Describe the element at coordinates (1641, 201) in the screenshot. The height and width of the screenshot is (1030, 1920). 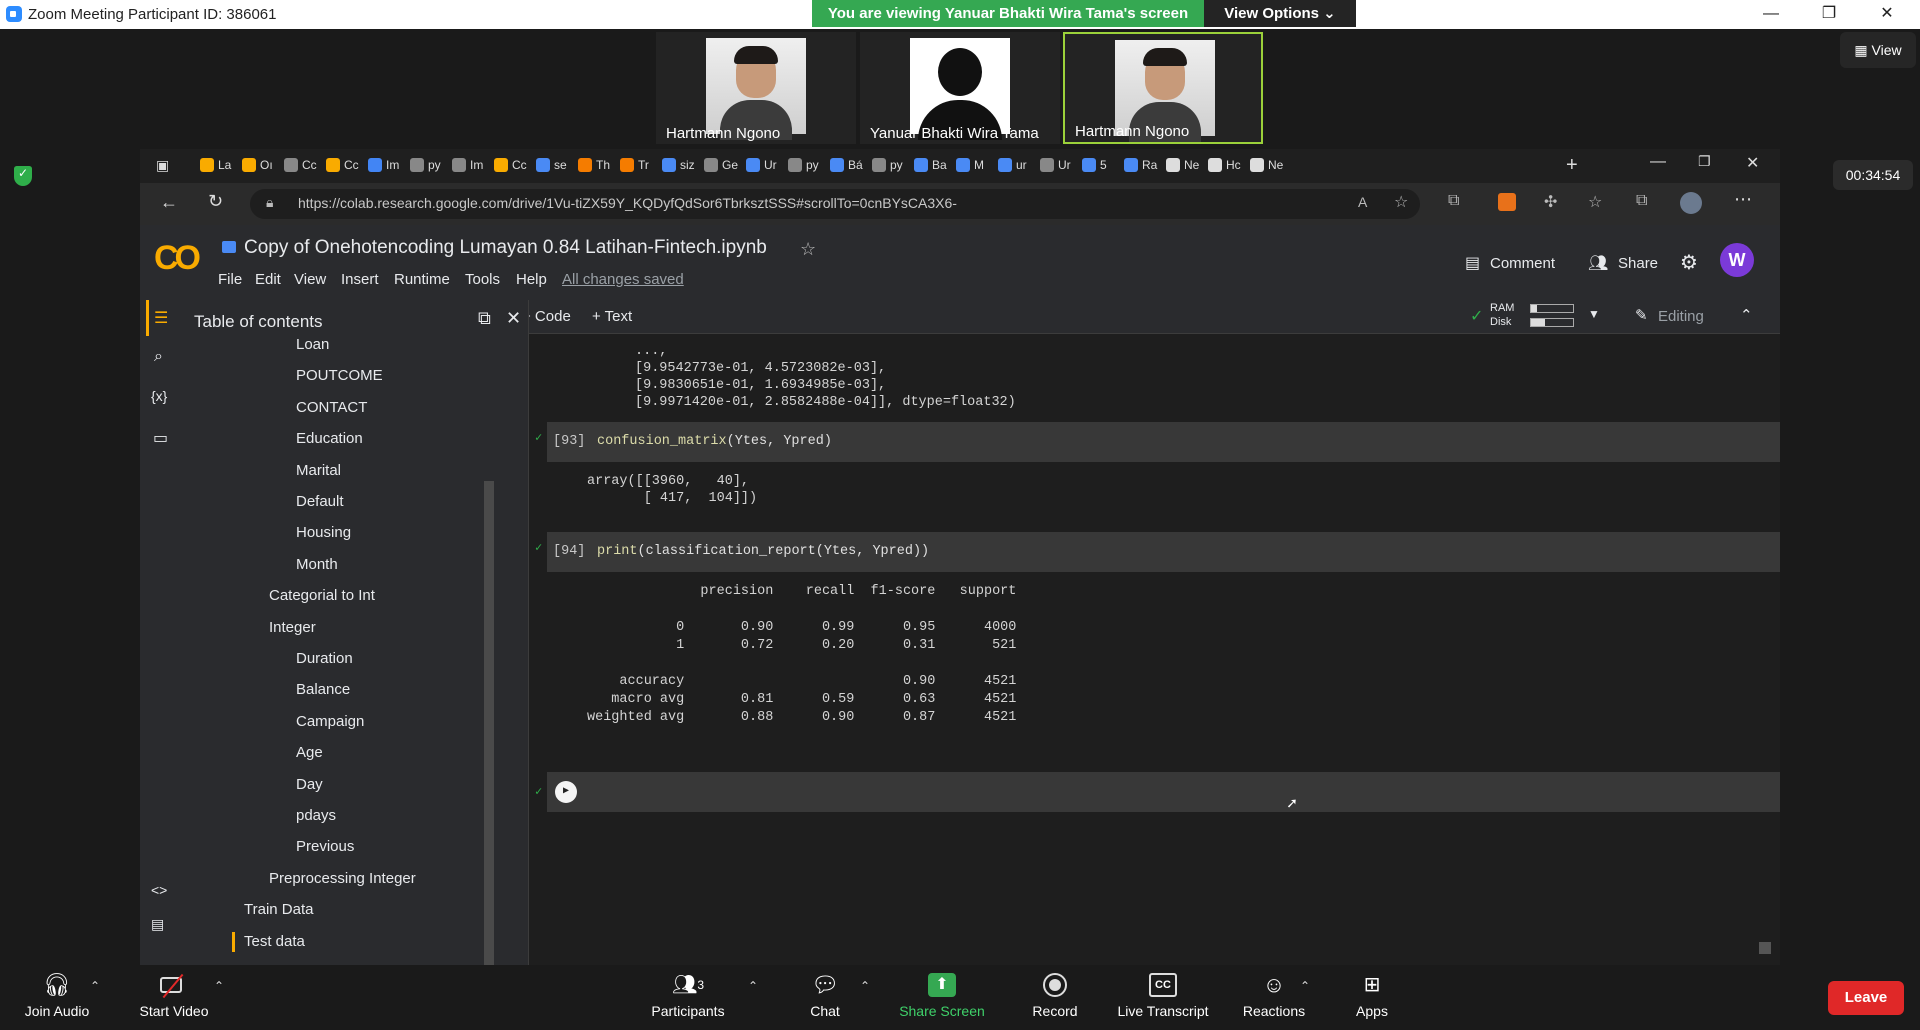
I see `collections-icon: ⧉` at that location.